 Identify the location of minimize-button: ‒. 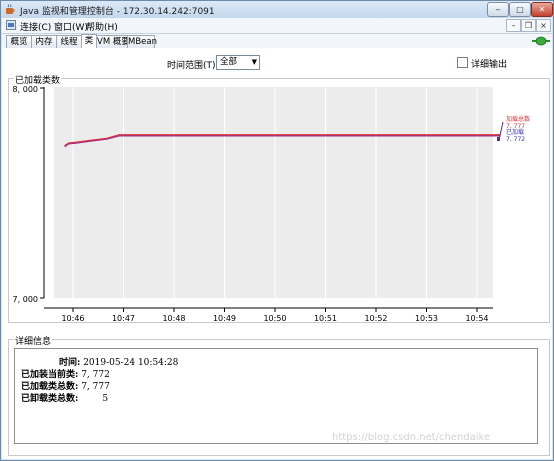
(498, 9).